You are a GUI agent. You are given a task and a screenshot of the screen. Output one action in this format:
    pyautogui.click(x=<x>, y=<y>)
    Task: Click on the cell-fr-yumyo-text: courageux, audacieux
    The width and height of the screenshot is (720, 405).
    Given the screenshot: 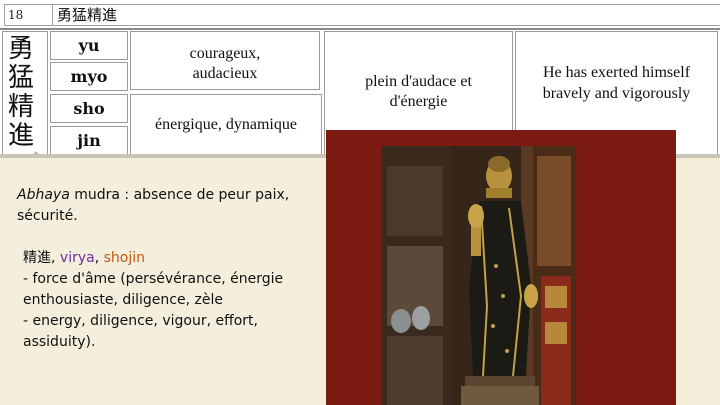 What is the action you would take?
    pyautogui.click(x=225, y=63)
    